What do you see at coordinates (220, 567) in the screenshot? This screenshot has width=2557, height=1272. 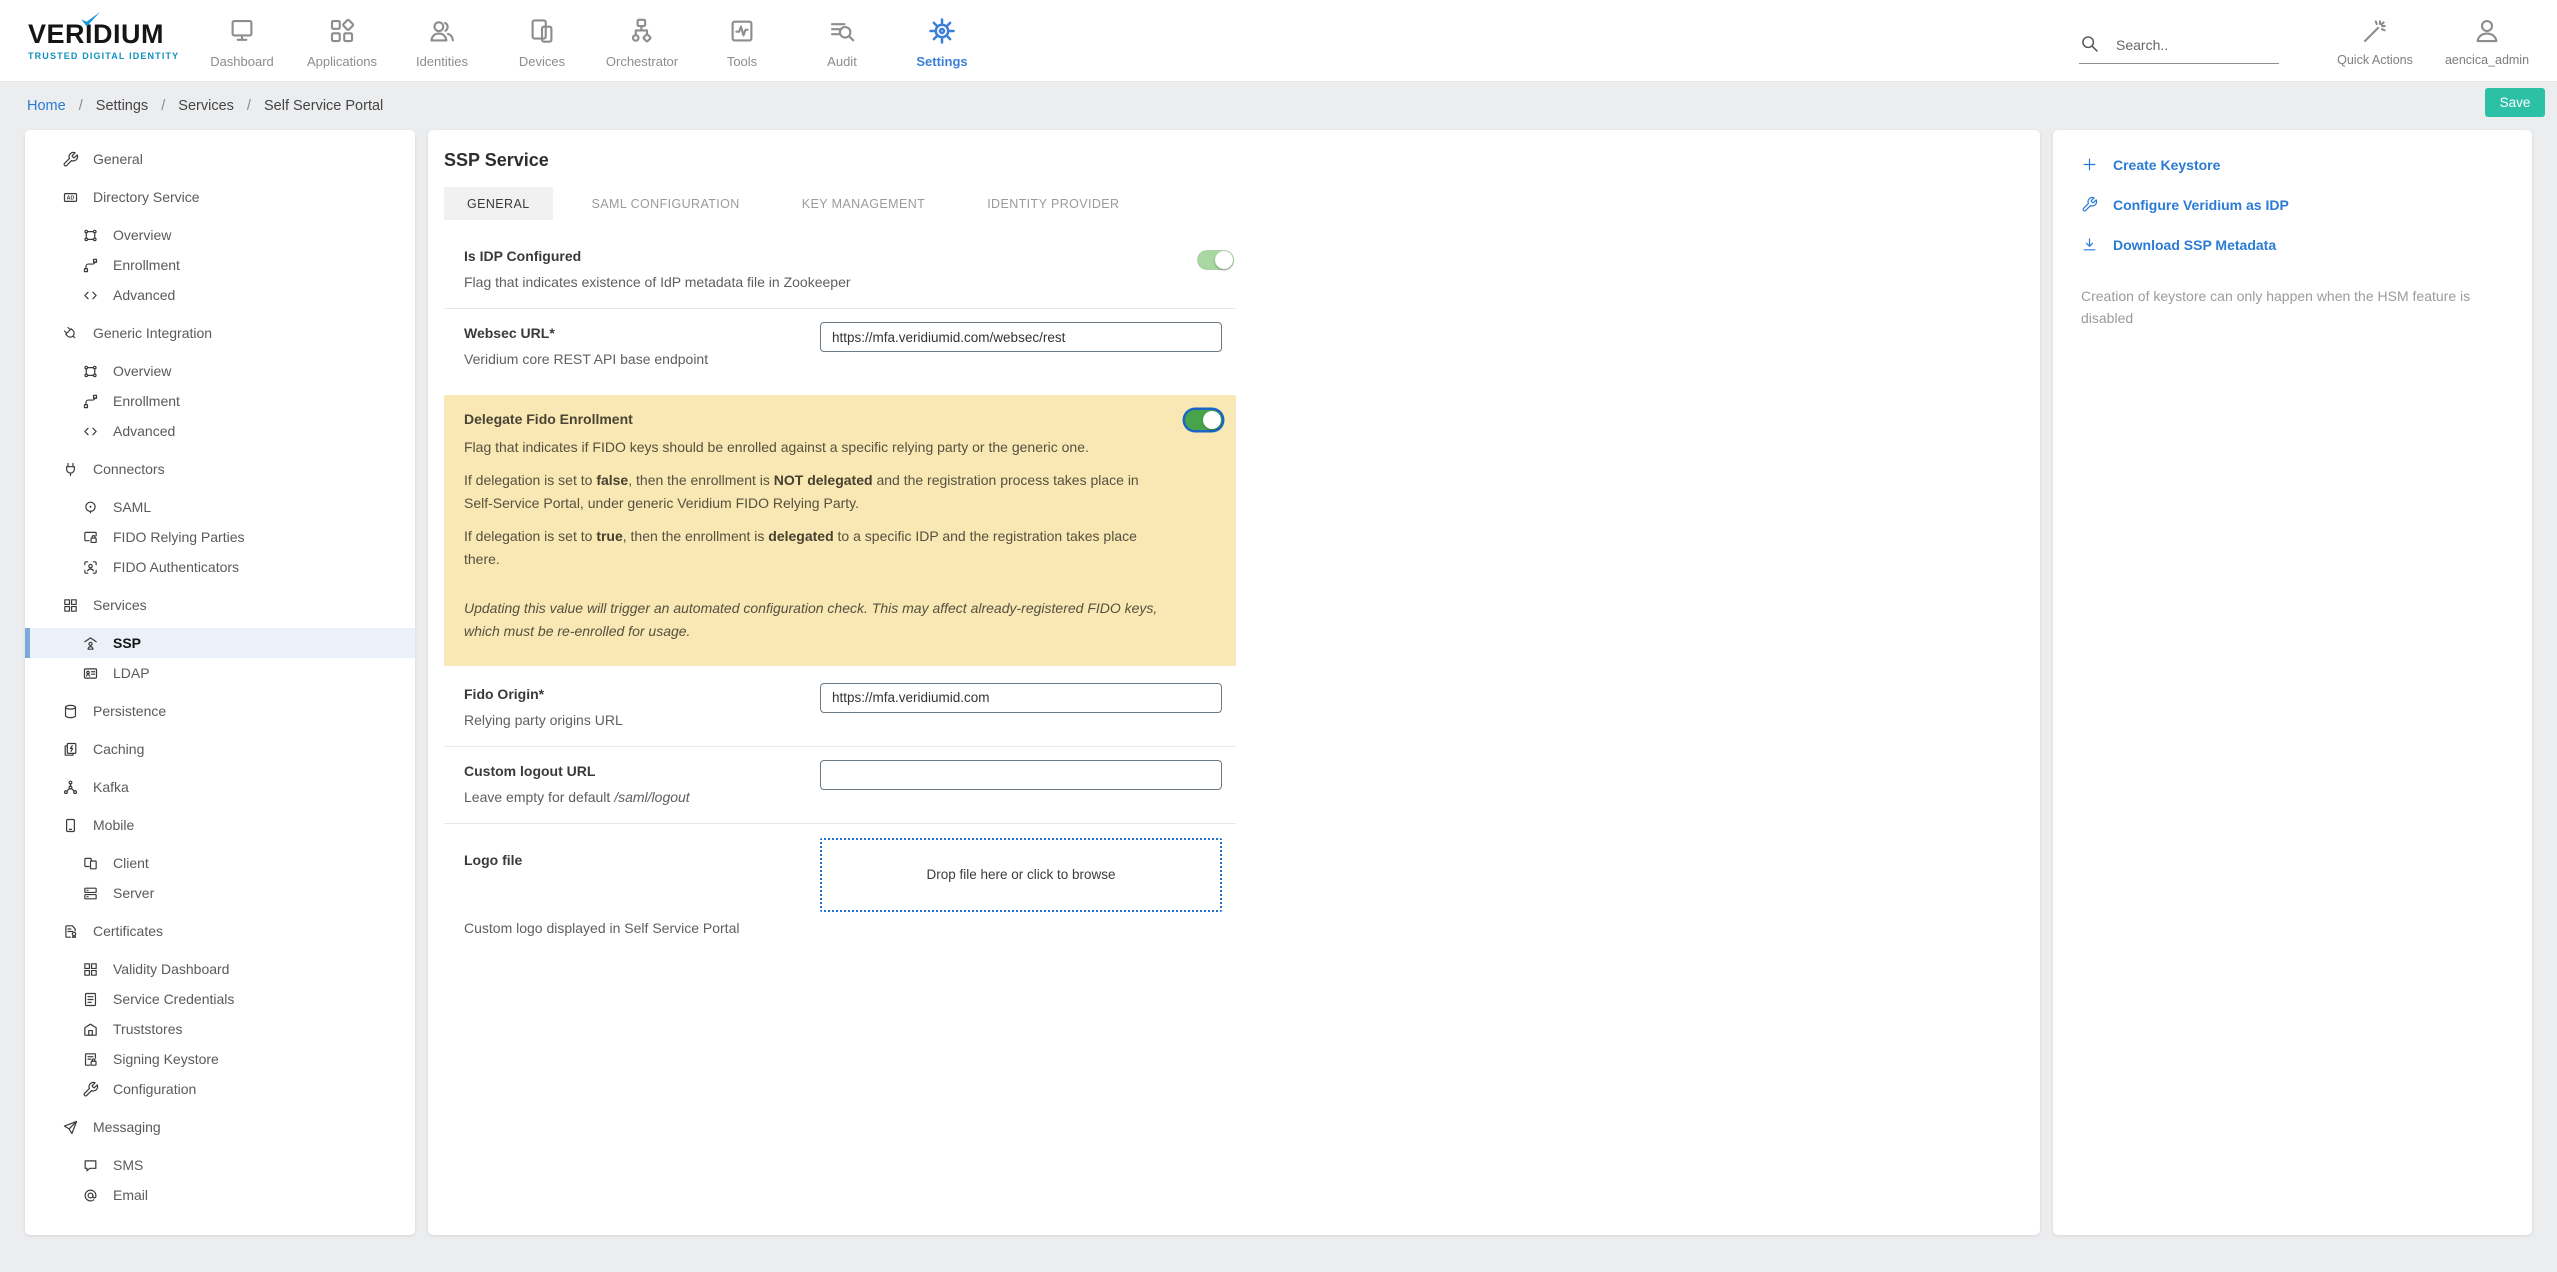 I see `sidebar-item-fido-authenticators: FIDO Authenticators` at bounding box center [220, 567].